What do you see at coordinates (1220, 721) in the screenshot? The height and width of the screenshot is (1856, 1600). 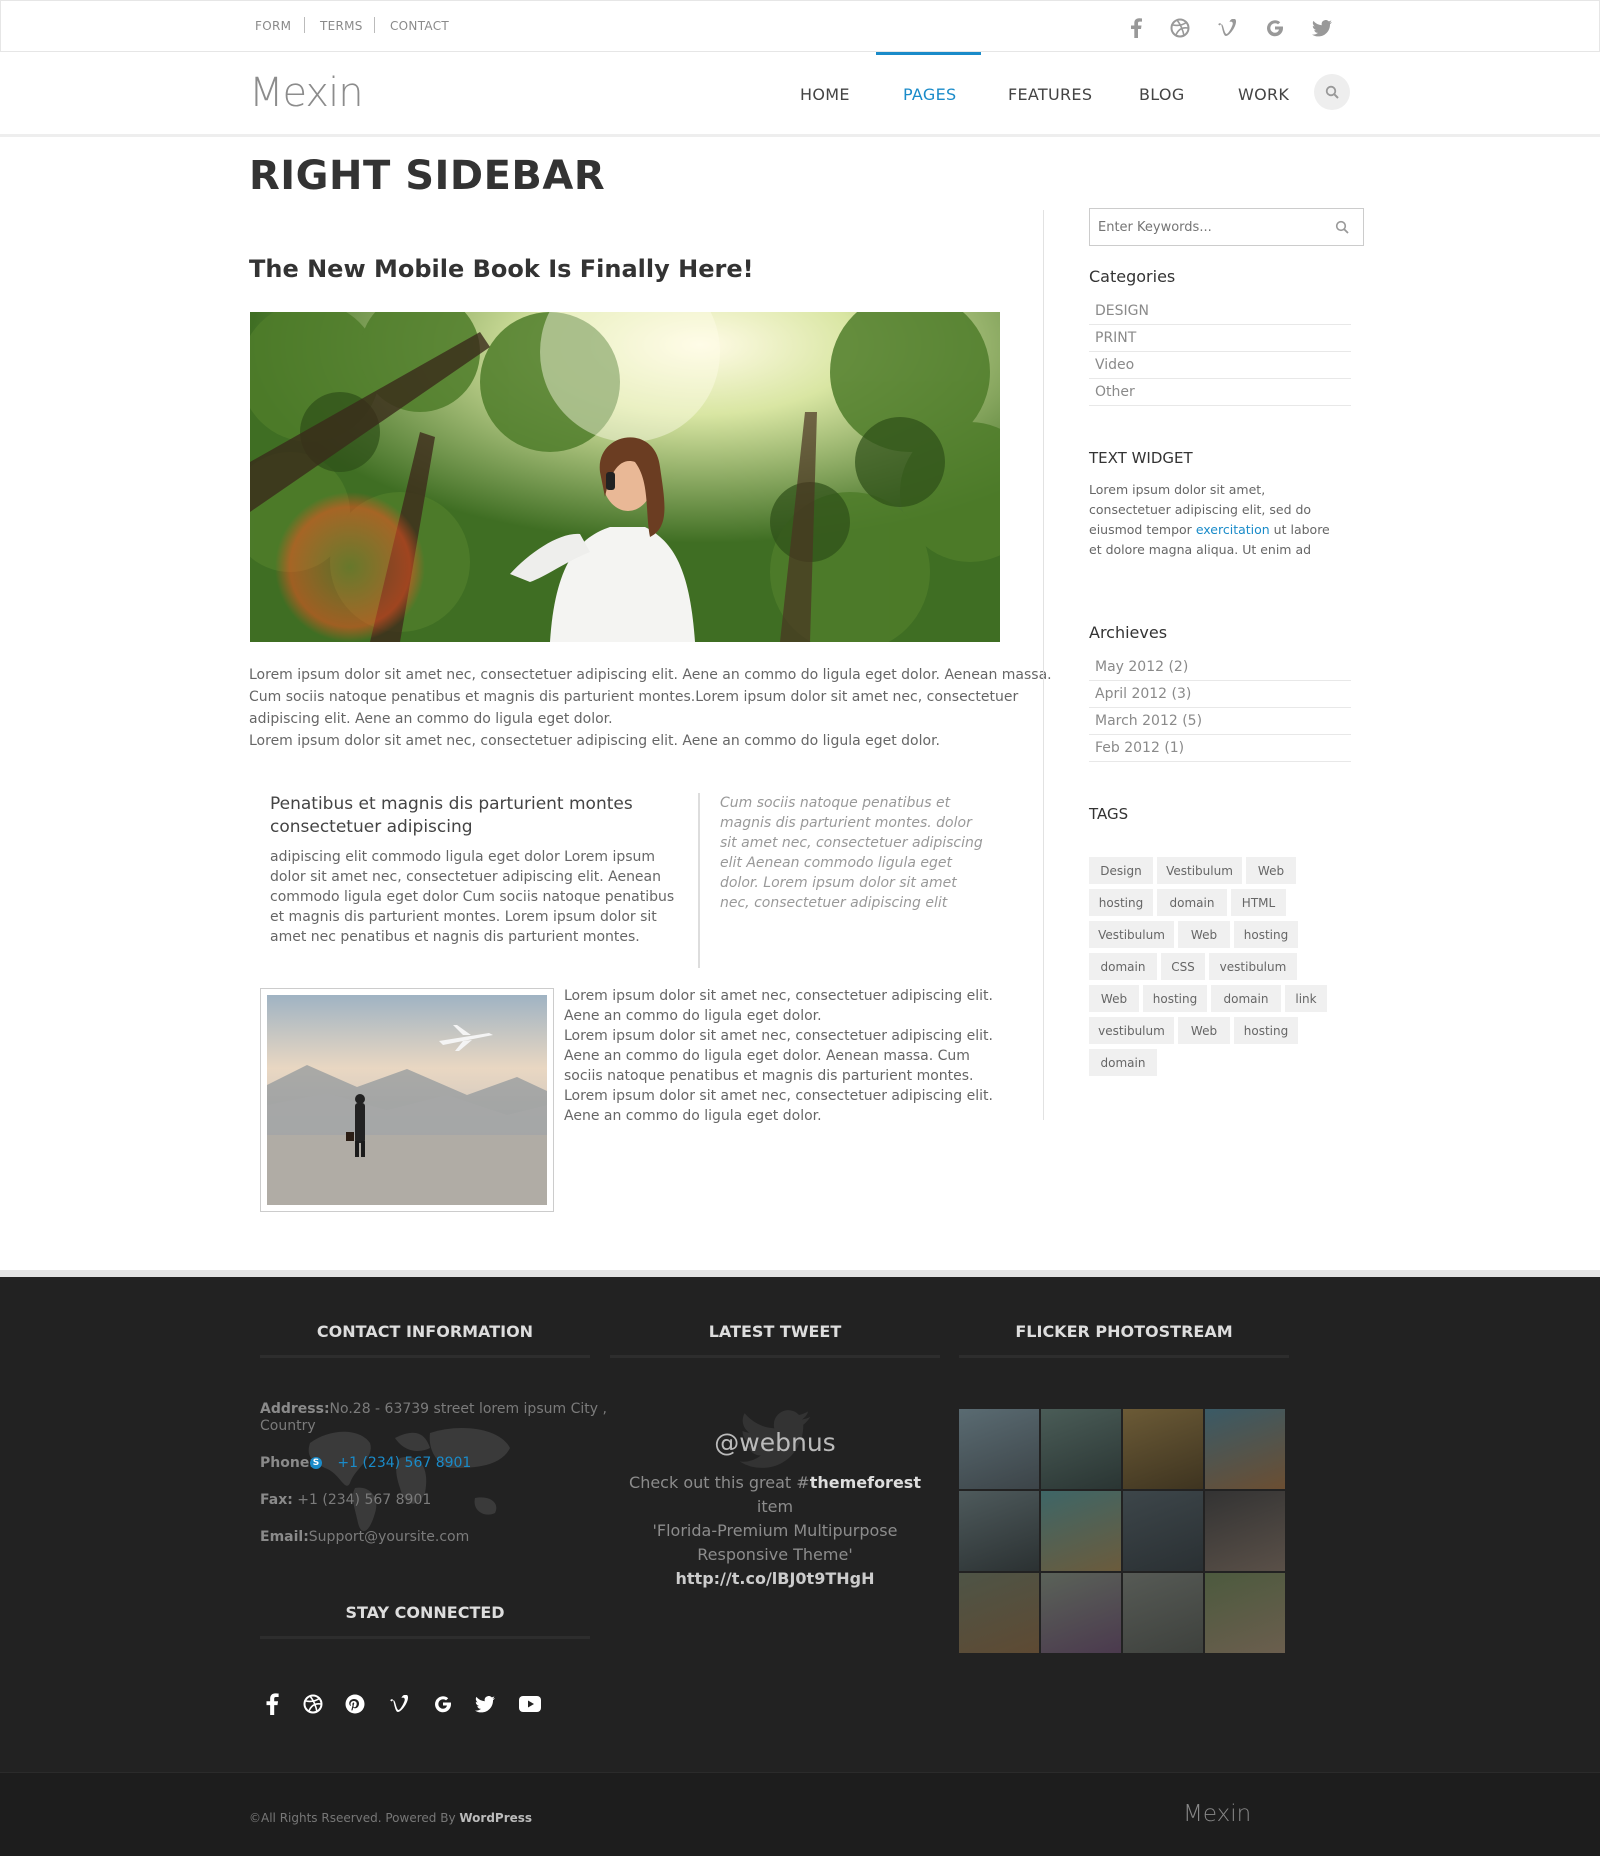 I see `archive-item: March 2012 (5)` at bounding box center [1220, 721].